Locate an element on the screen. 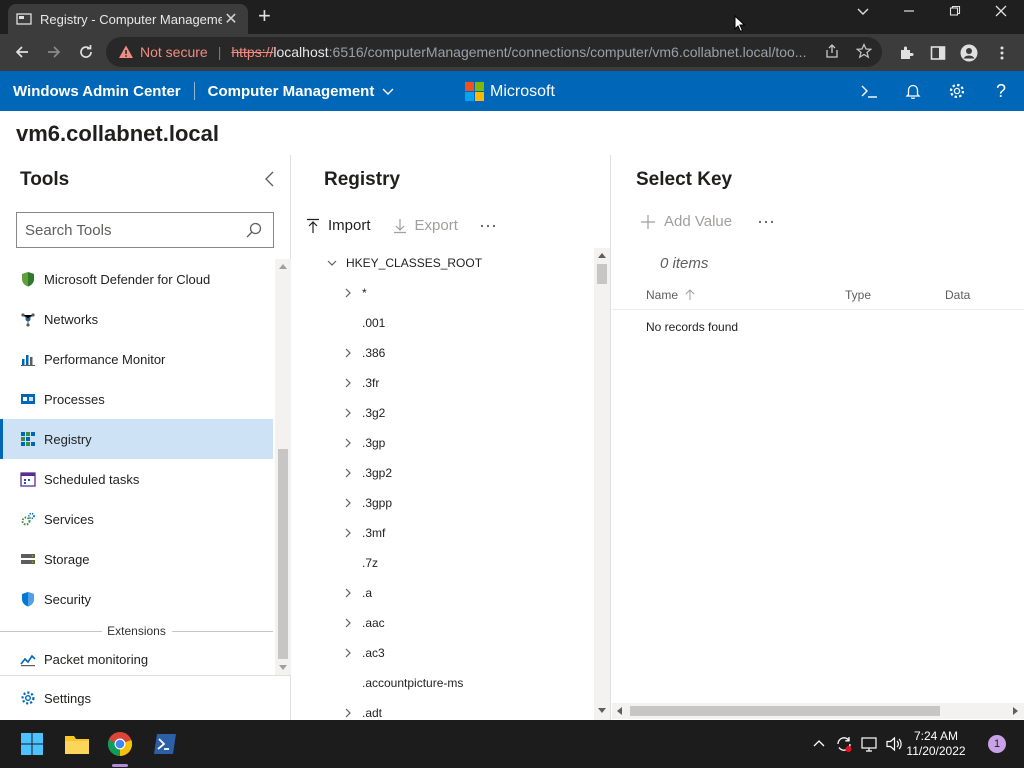 This screenshot has height=768, width=1024. extensions-puzzle-icon is located at coordinates (906, 53).